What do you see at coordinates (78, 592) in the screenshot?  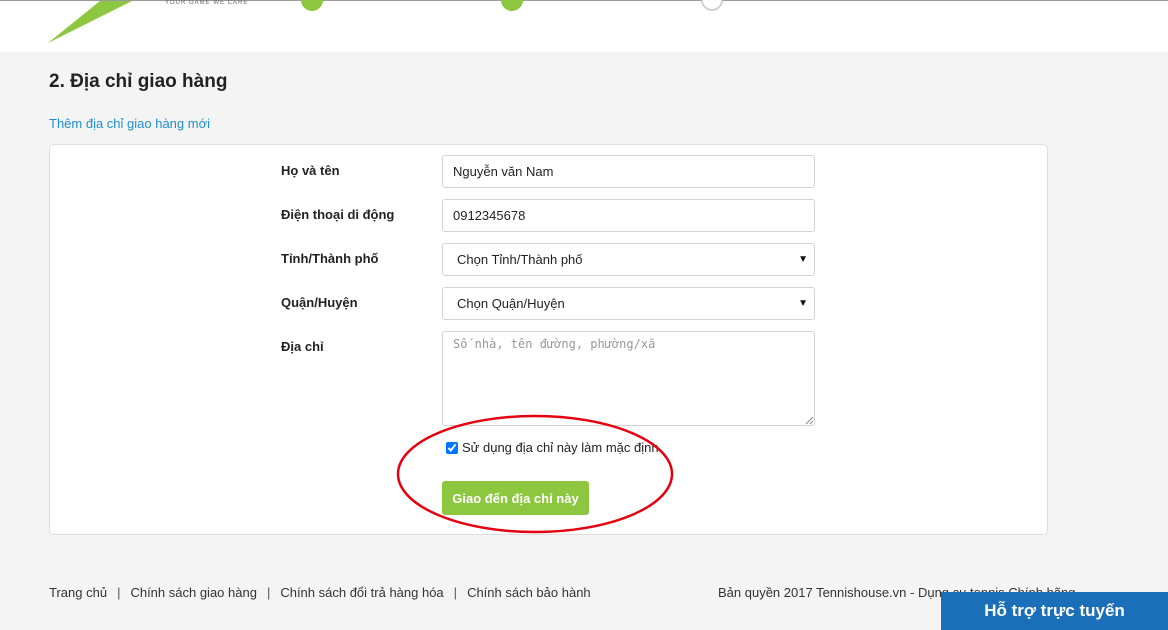 I see `footer-link-home: Trang chủ` at bounding box center [78, 592].